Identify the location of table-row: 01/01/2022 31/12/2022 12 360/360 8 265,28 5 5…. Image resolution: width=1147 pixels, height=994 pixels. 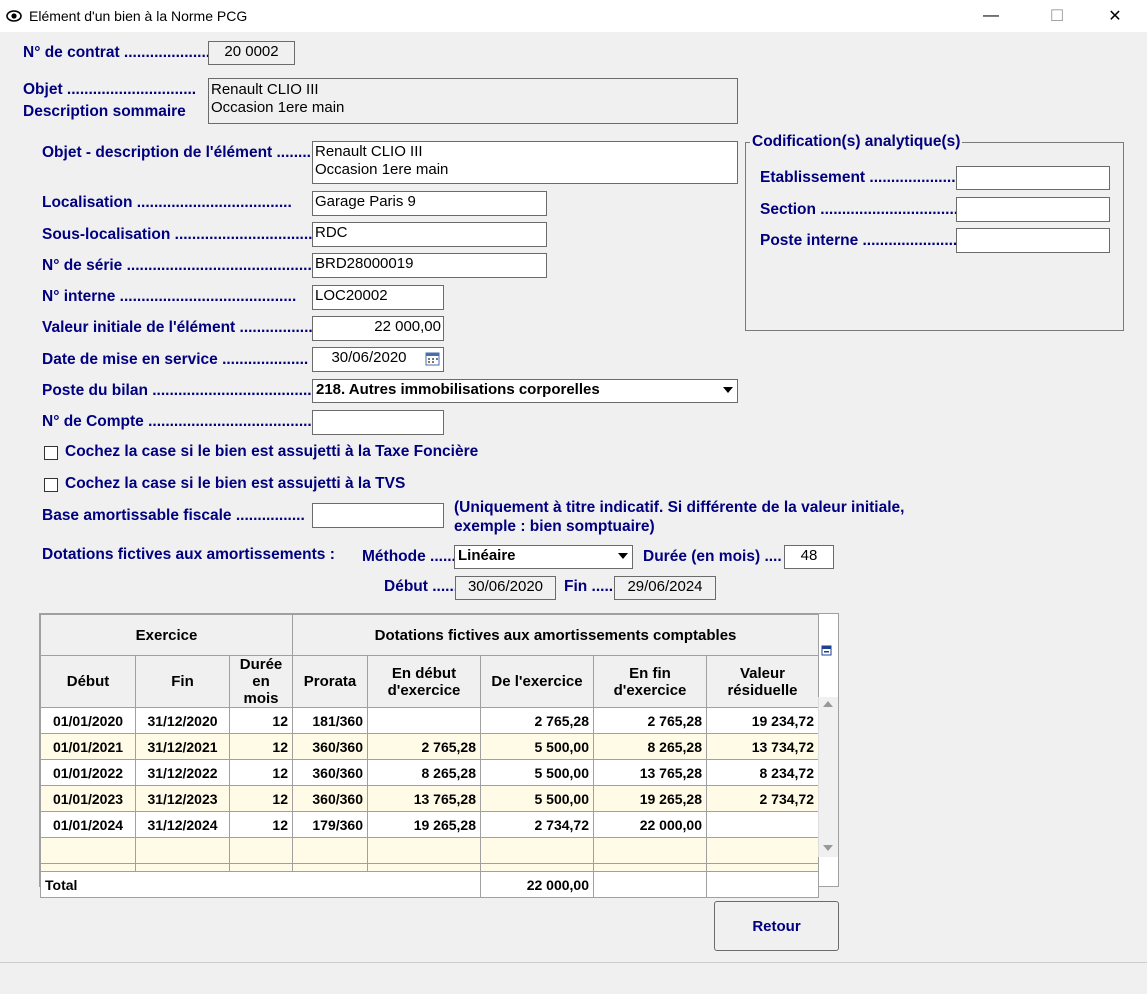
(429, 772).